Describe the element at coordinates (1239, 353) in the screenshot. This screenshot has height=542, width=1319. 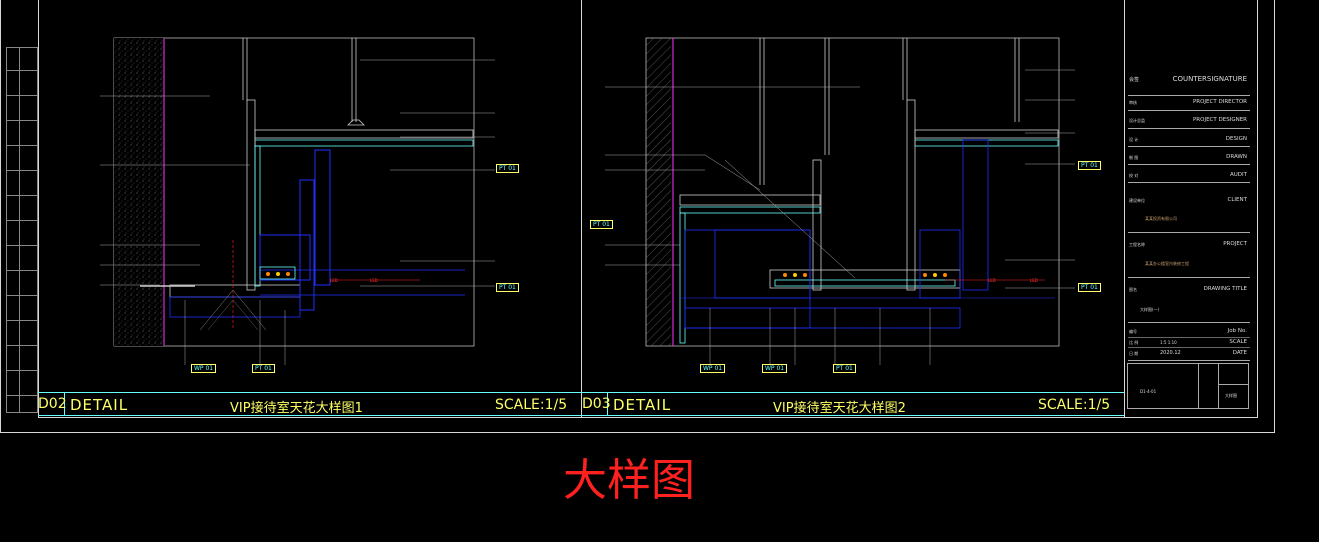
I see `tb-date-label: DATE` at that location.